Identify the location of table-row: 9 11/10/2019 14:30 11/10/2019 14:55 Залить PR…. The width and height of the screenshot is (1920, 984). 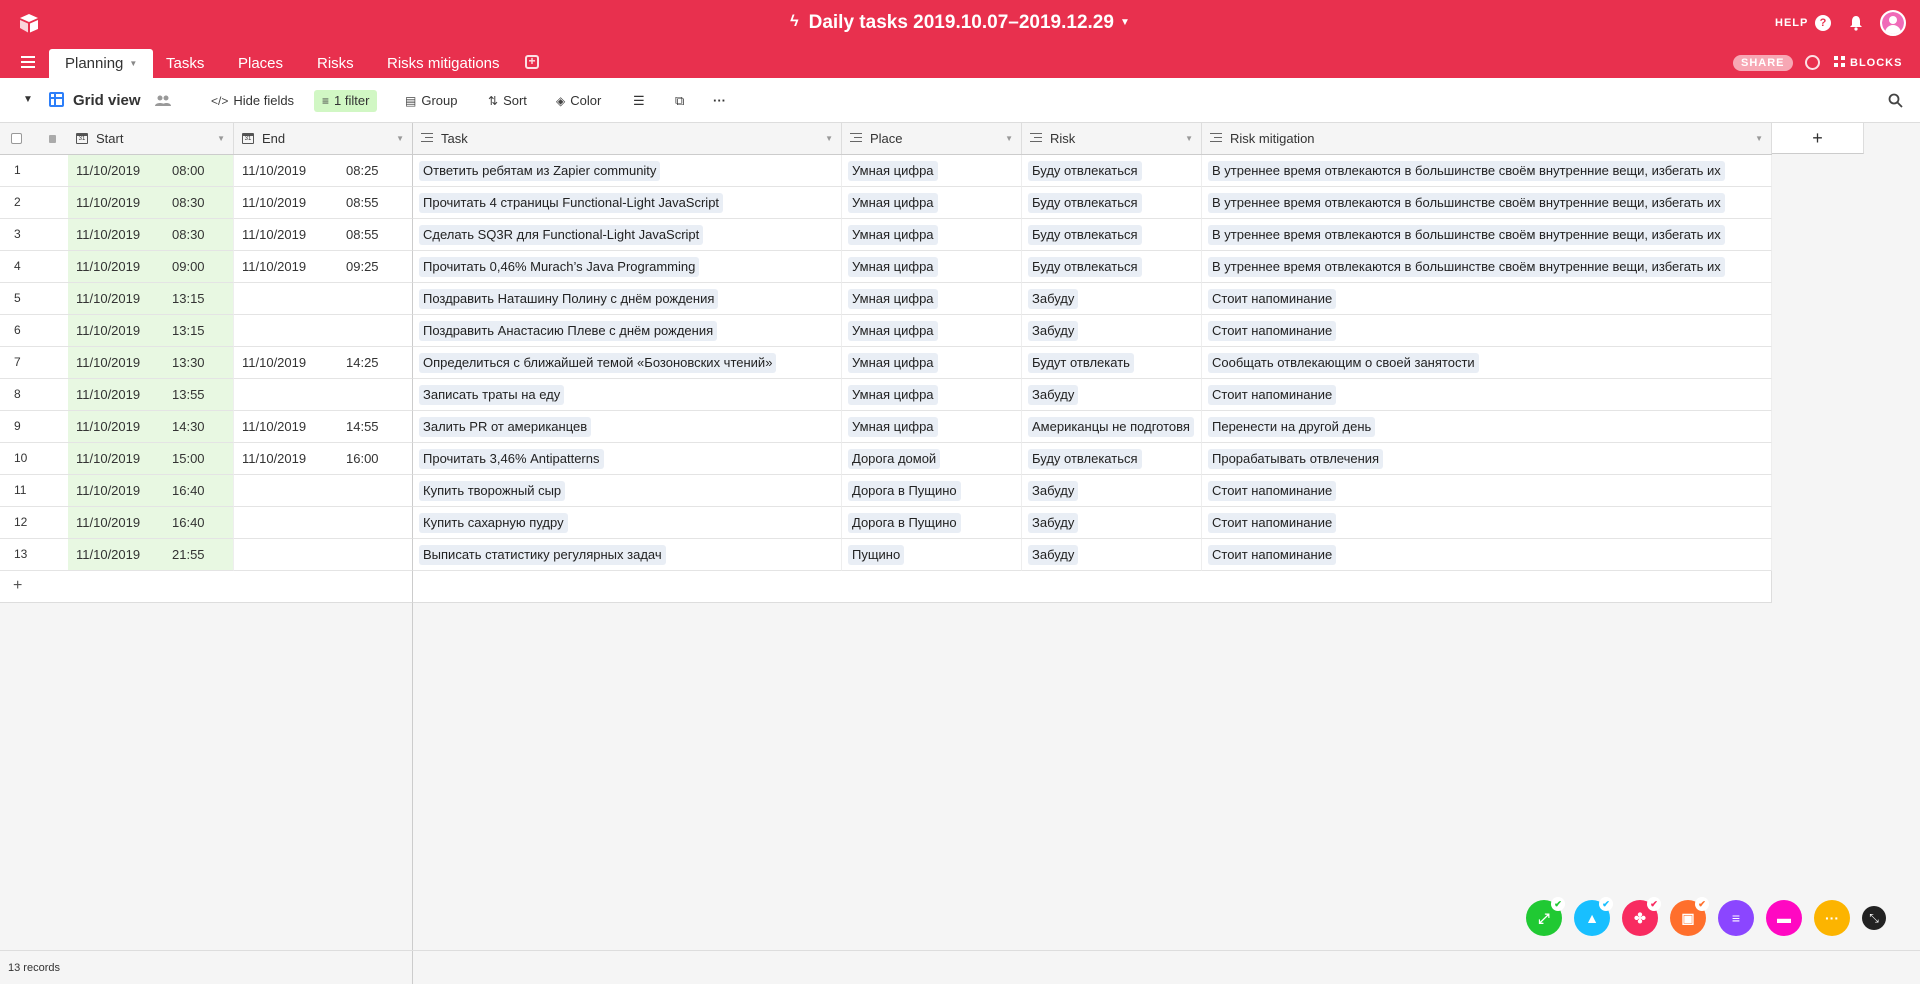
(886, 427).